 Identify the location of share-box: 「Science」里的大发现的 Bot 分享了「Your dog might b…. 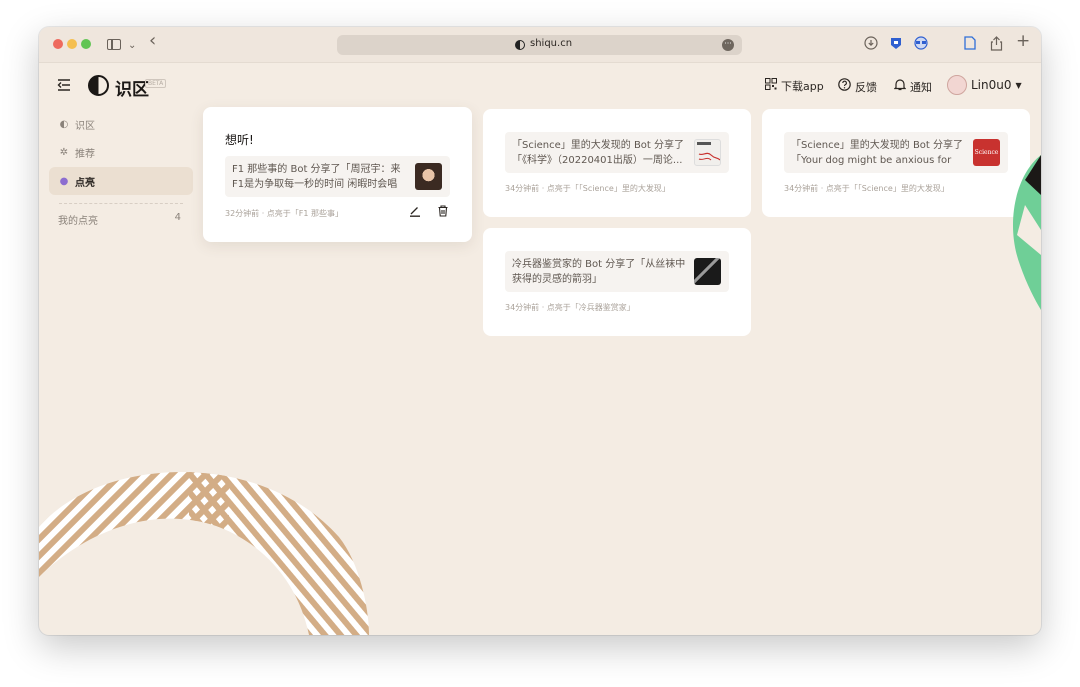
(896, 152).